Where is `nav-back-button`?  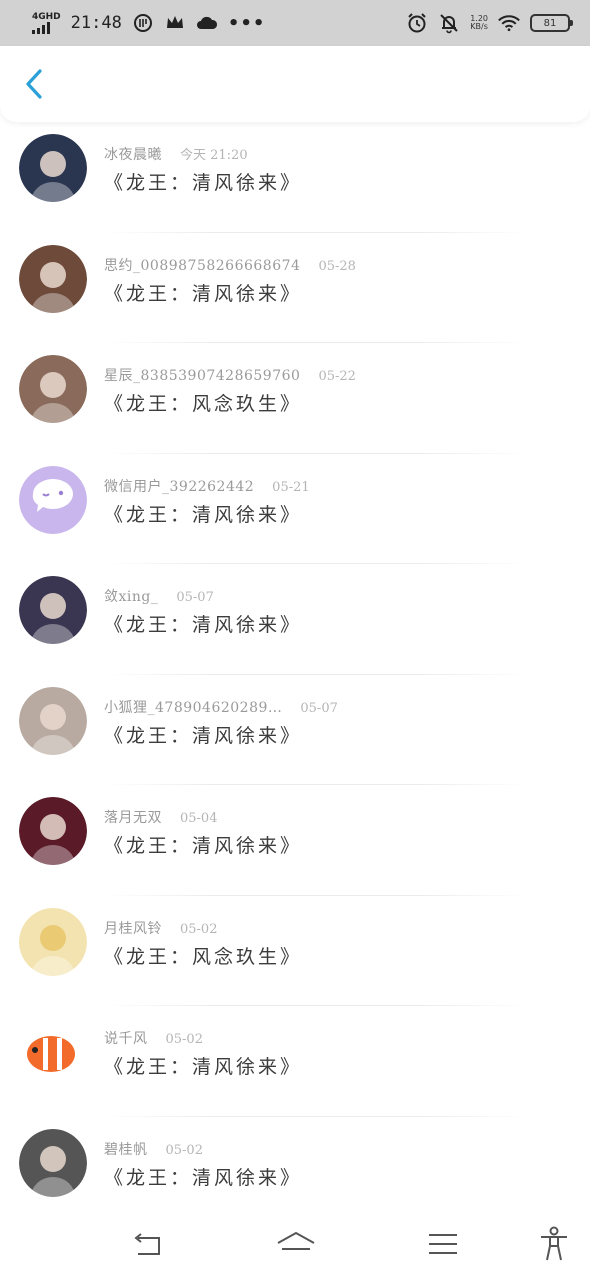 nav-back-button is located at coordinates (146, 1244).